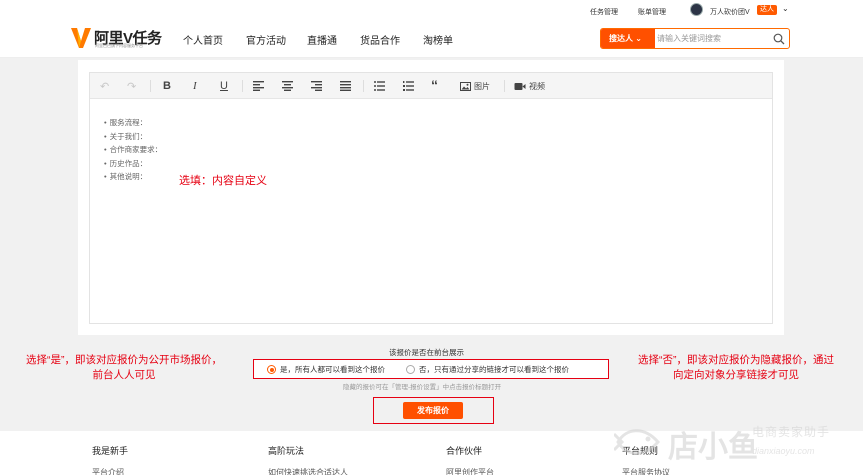  I want to click on radio-public-label: 是，所有人都可以看到这个报价, so click(332, 369).